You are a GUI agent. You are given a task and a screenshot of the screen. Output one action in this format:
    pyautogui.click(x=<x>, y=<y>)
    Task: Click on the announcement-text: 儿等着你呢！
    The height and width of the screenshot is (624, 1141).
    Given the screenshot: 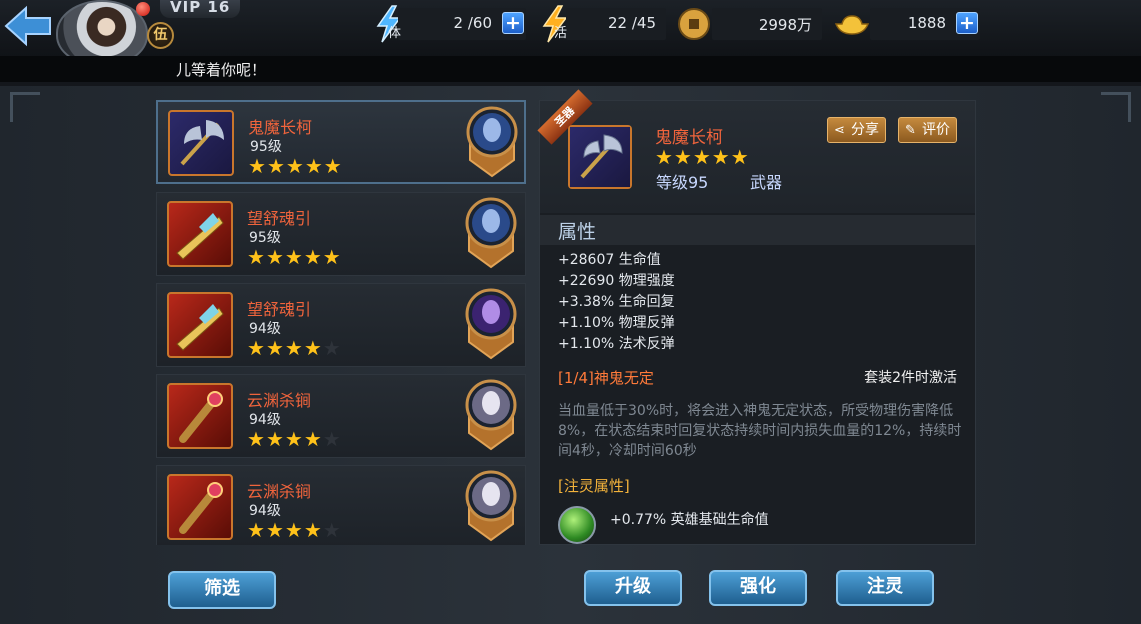 What is the action you would take?
    pyautogui.click(x=221, y=70)
    